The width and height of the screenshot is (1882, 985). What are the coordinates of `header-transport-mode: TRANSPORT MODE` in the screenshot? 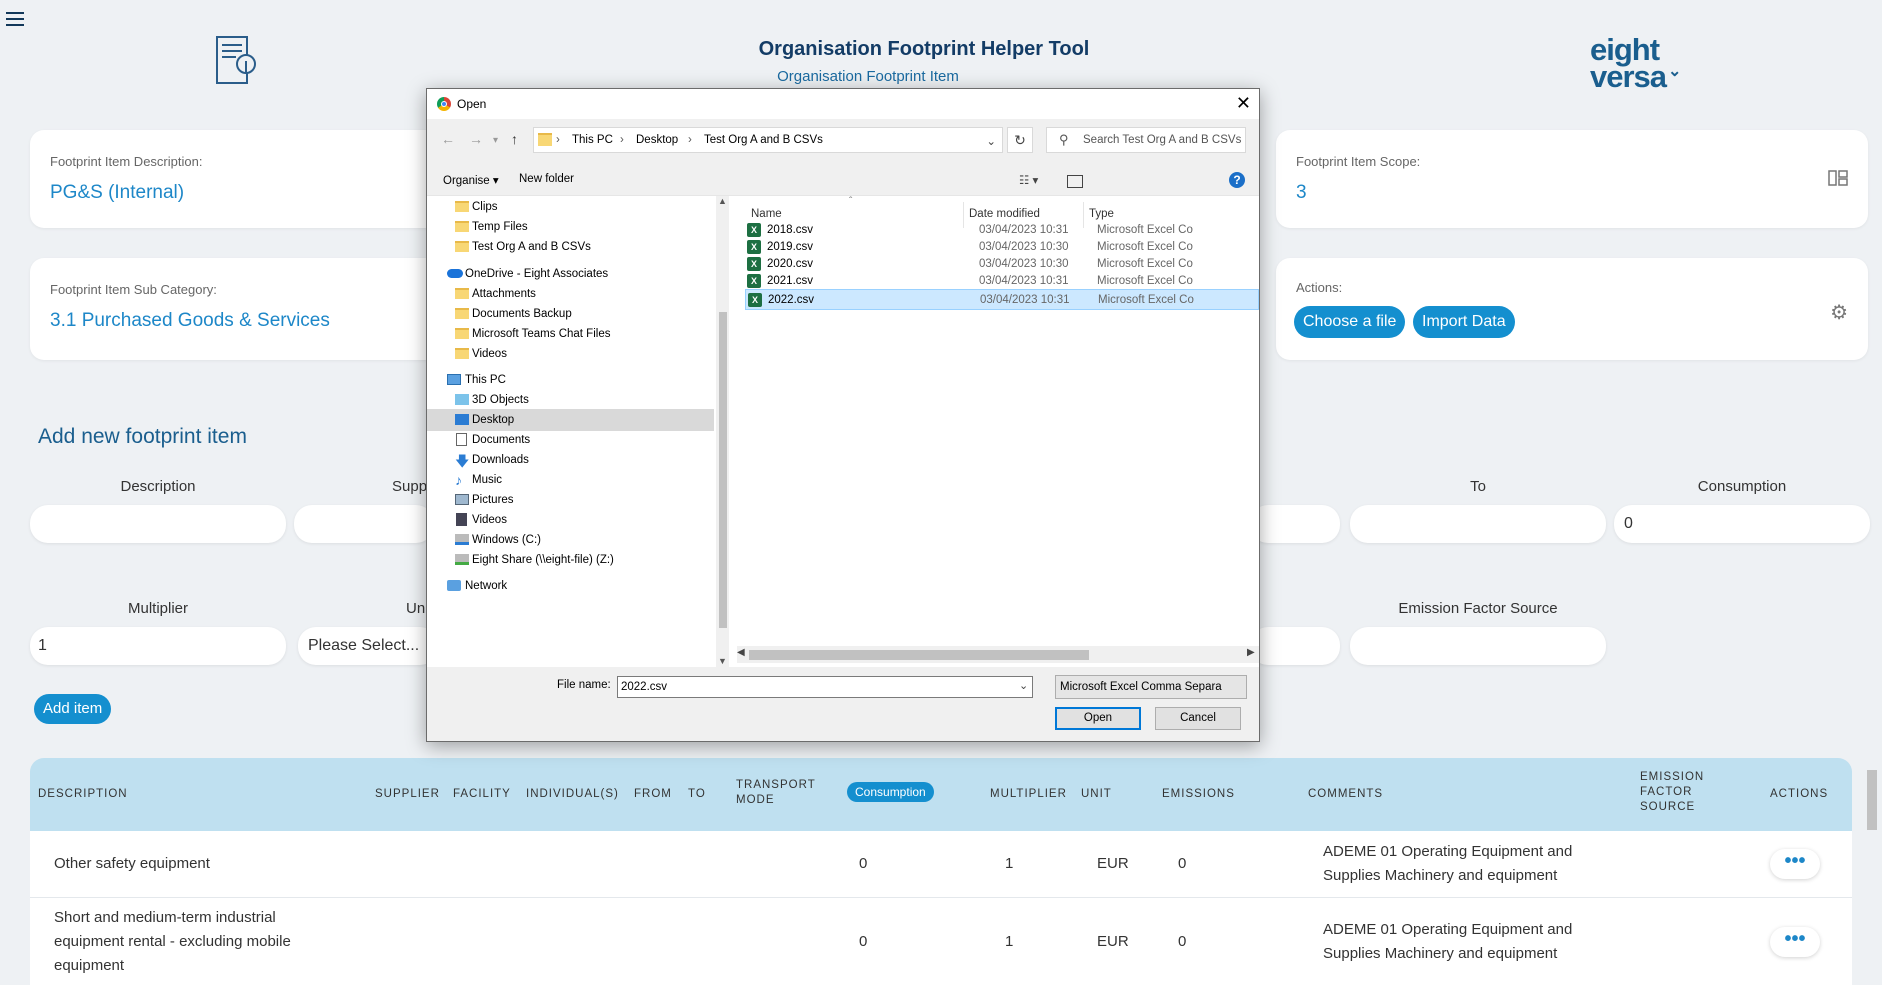 It's located at (776, 793).